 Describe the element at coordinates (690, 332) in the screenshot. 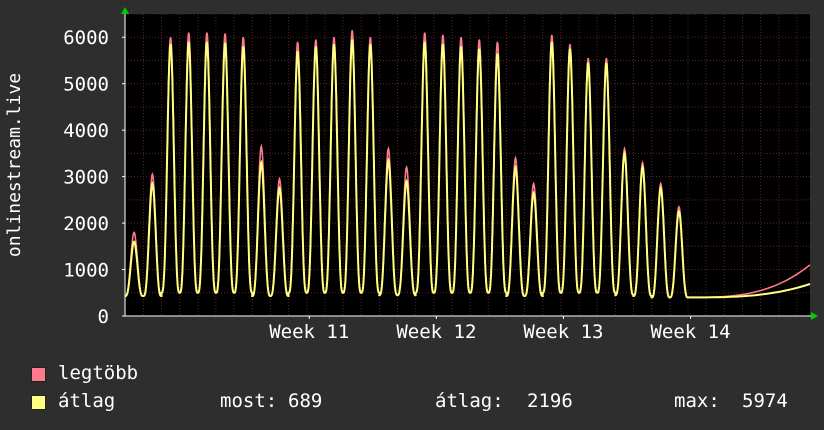

I see `x-tick-label: Week 14` at that location.